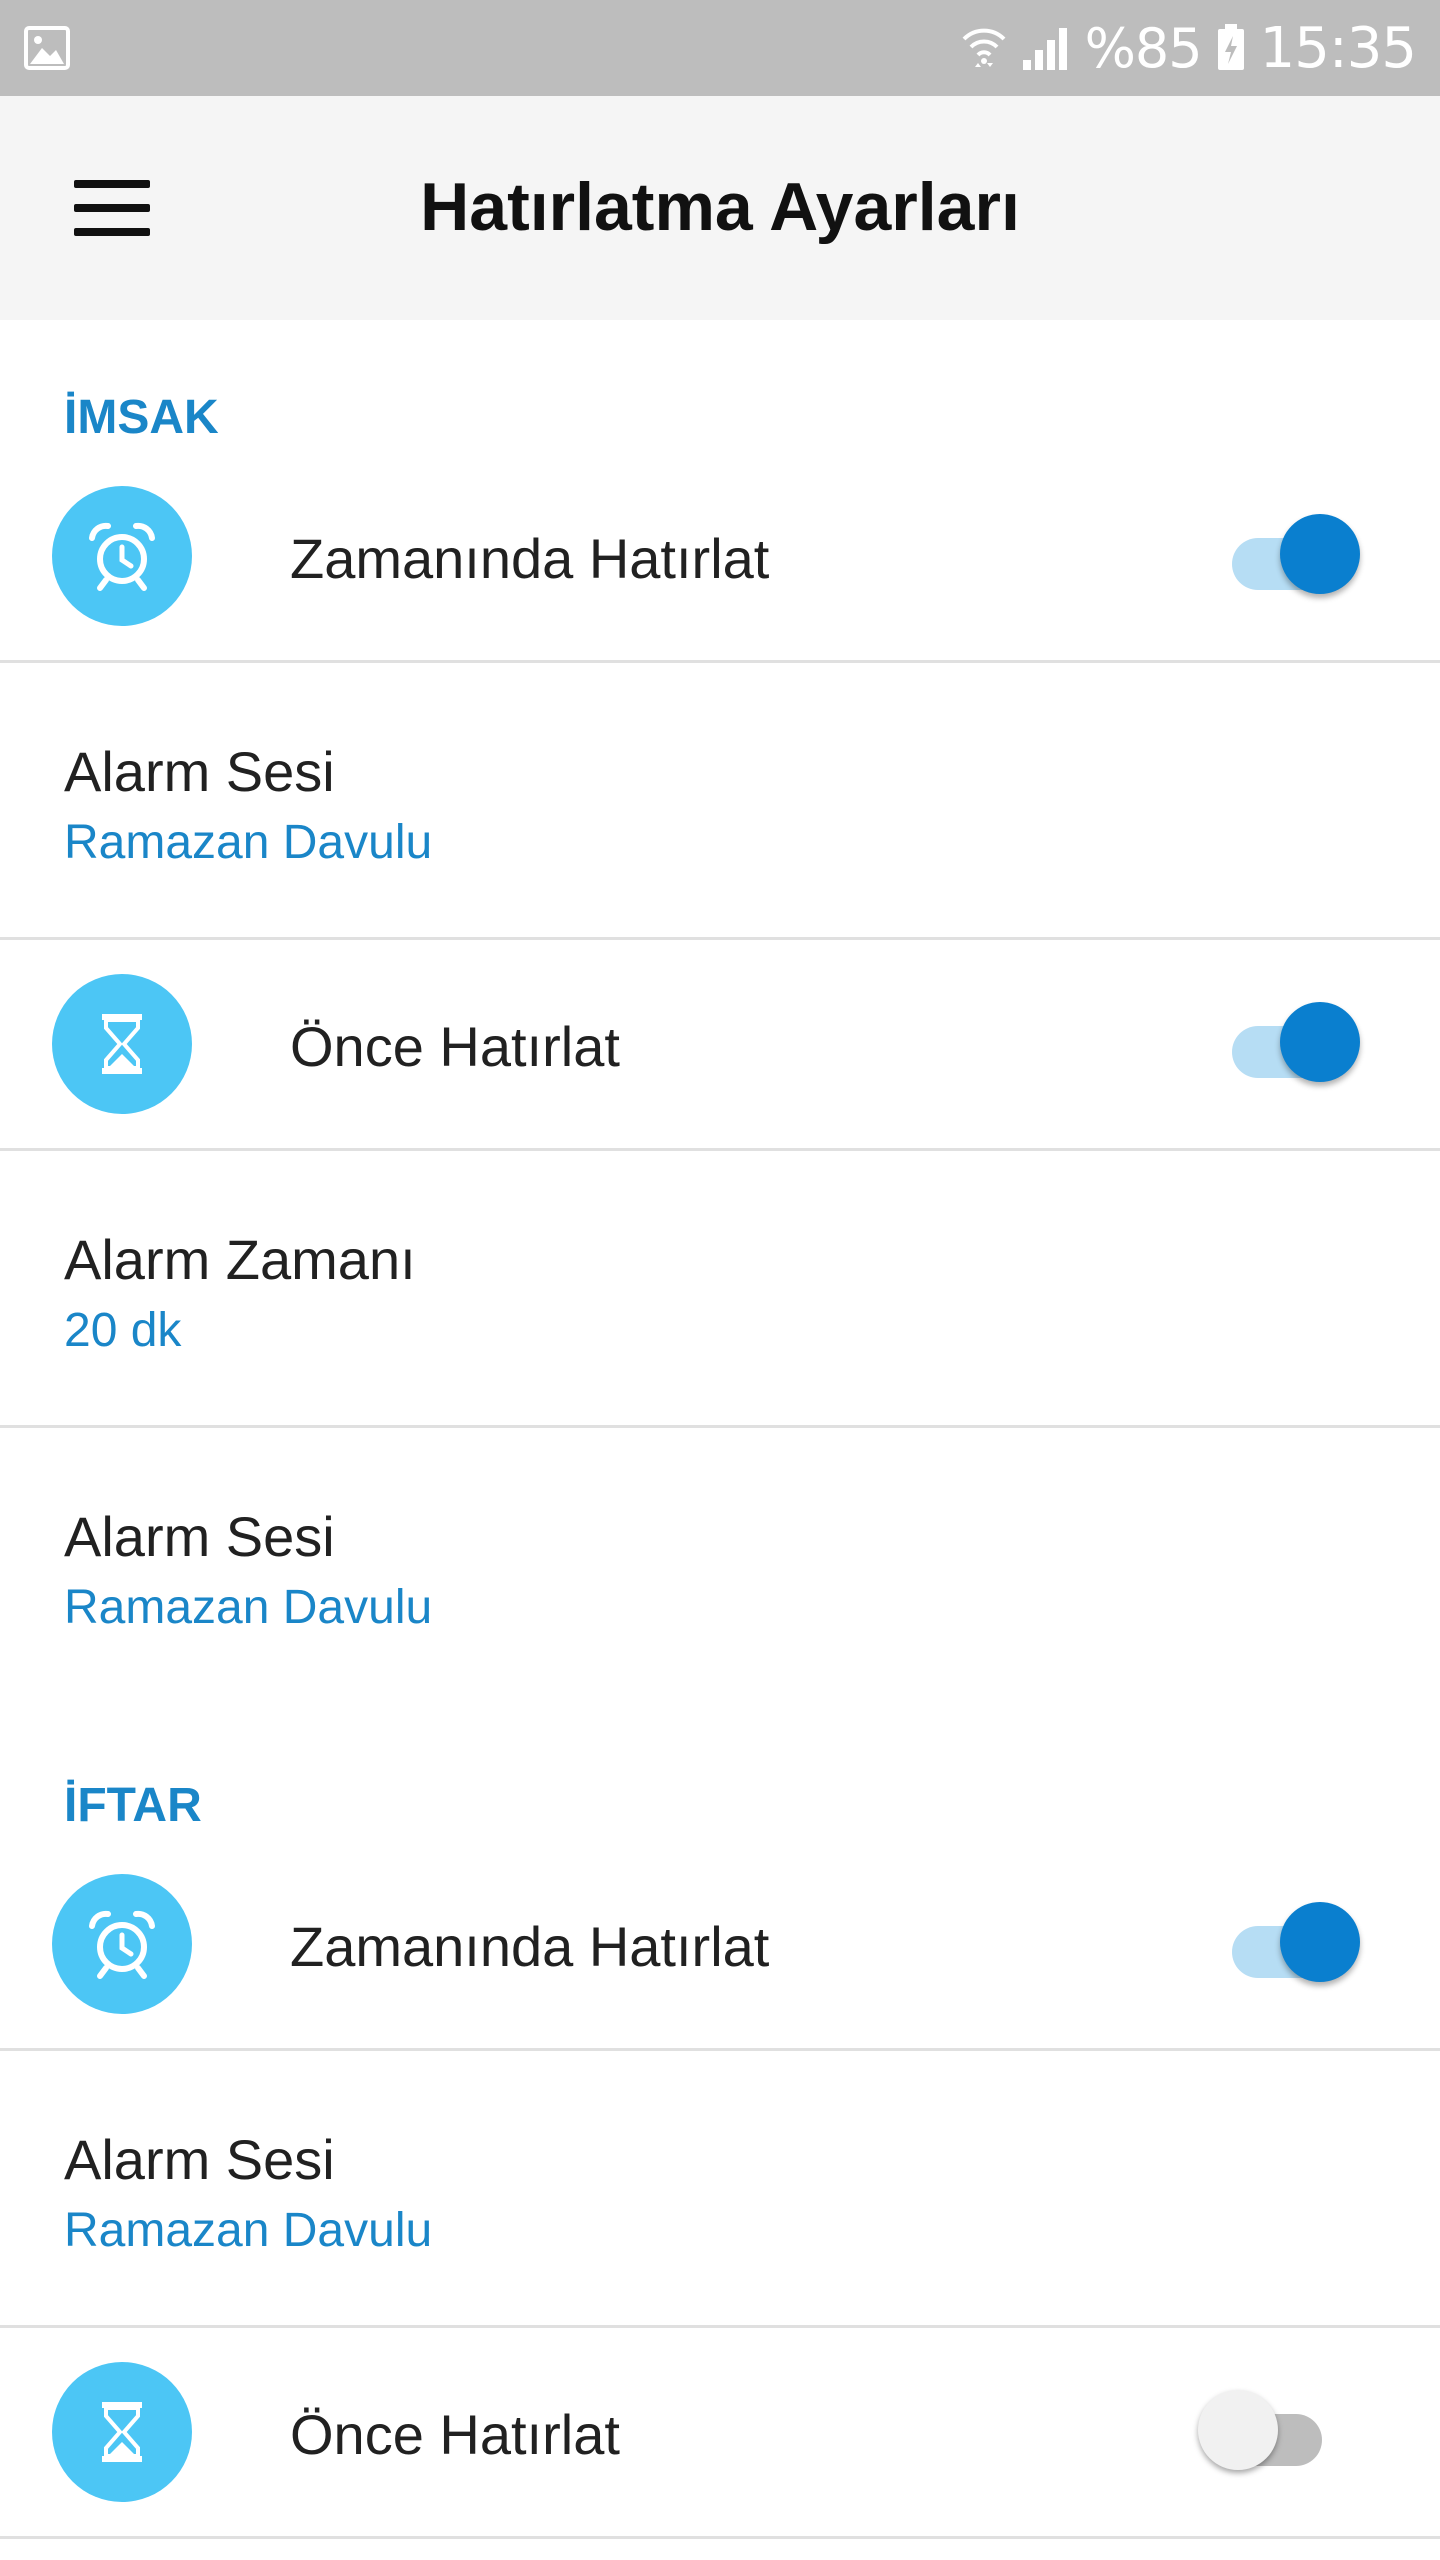  Describe the element at coordinates (133, 1805) in the screenshot. I see `section-header-iftar: İFTAR` at that location.